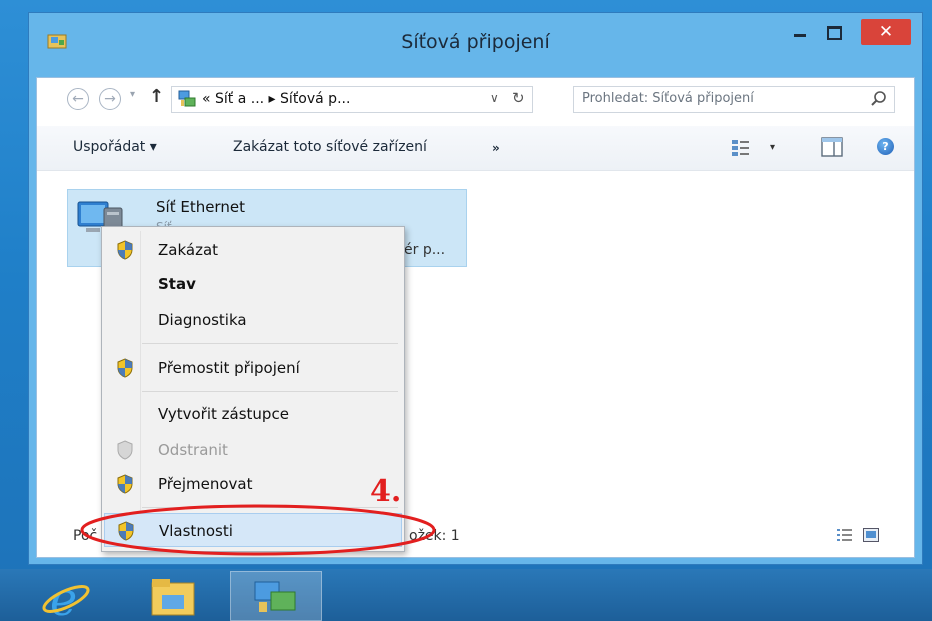 This screenshot has width=932, height=621. What do you see at coordinates (253, 284) in the screenshot?
I see `menu-item-status: Stav` at bounding box center [253, 284].